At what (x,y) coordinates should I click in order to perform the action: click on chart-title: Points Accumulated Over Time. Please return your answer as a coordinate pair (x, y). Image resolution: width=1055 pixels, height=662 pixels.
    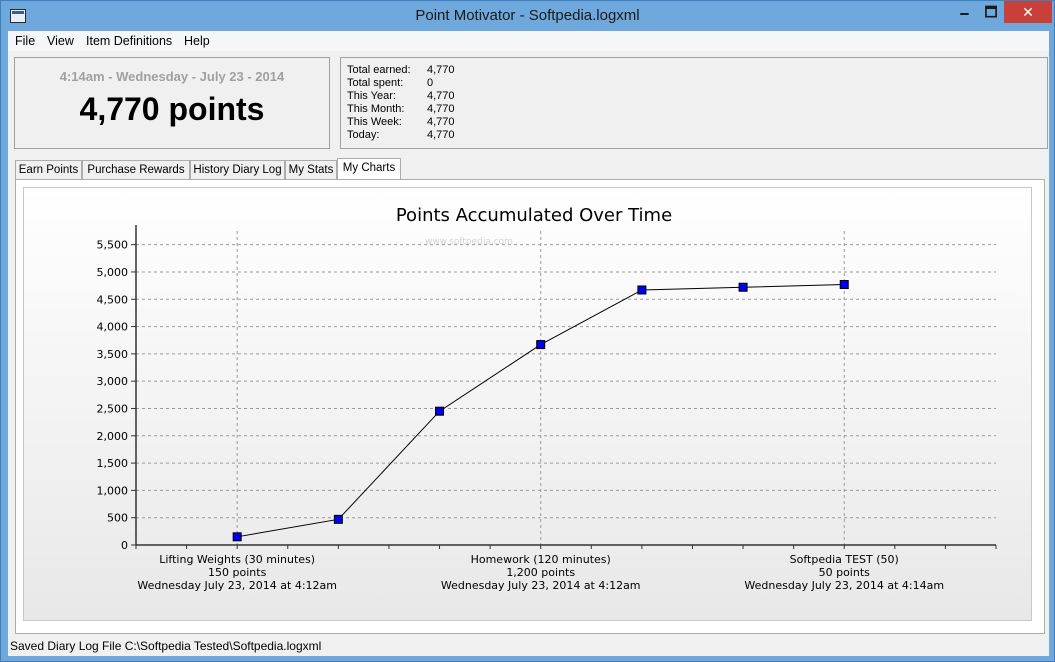
    Looking at the image, I should click on (534, 215).